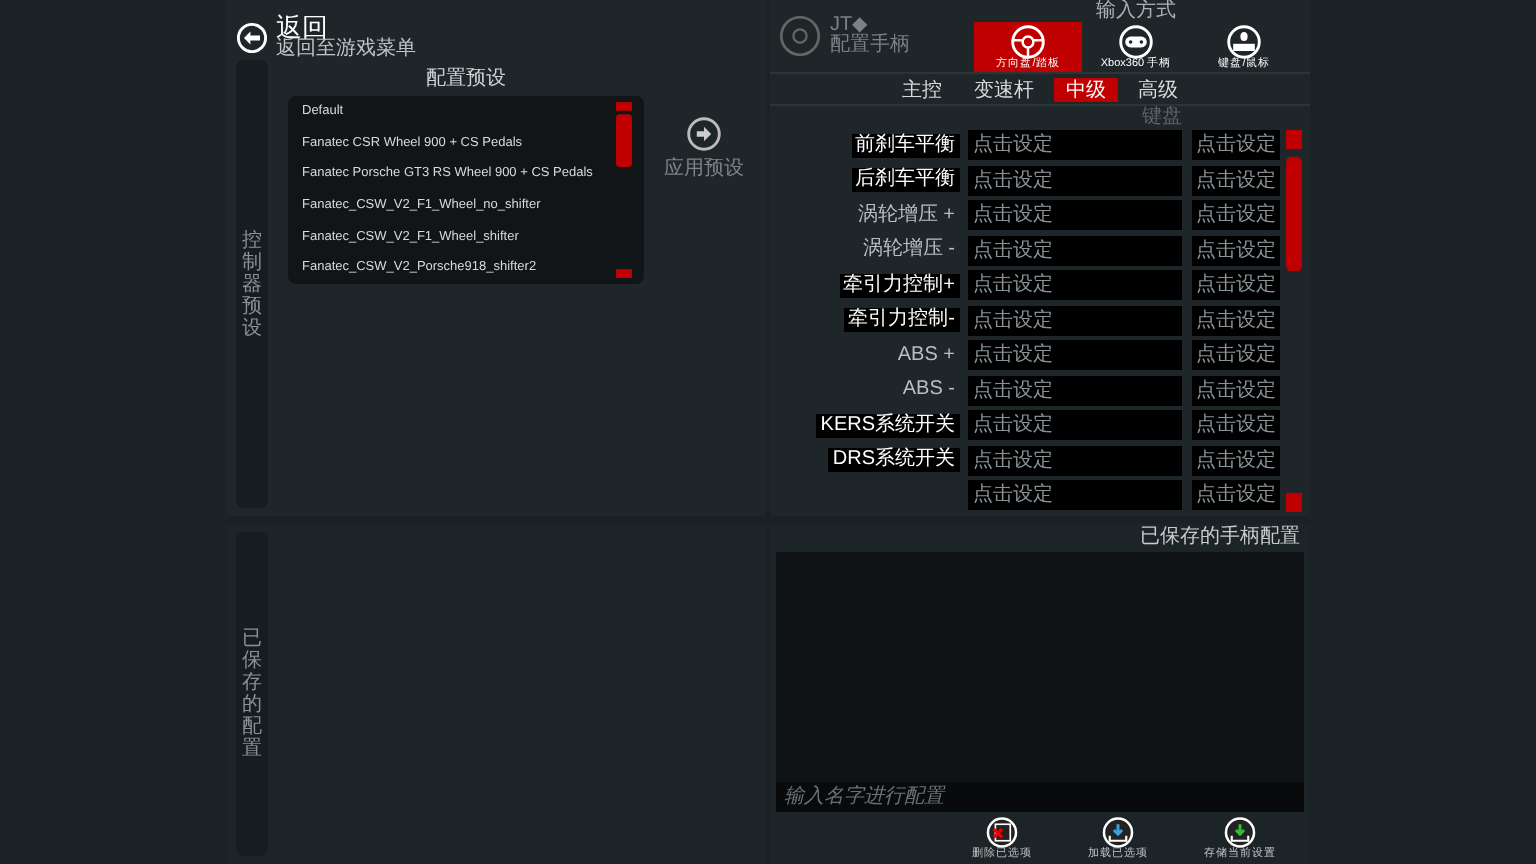 This screenshot has width=1536, height=864. Describe the element at coordinates (252, 694) in the screenshot. I see `side-label: 已保存的配置` at that location.